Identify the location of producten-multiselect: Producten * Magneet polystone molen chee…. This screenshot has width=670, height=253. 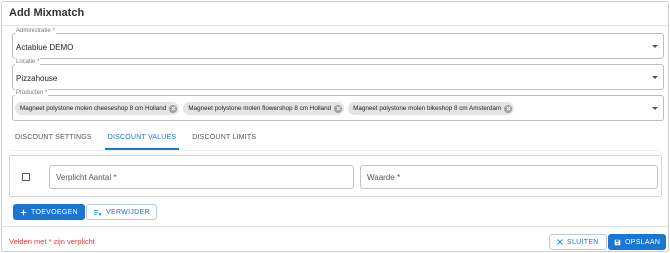
(338, 105).